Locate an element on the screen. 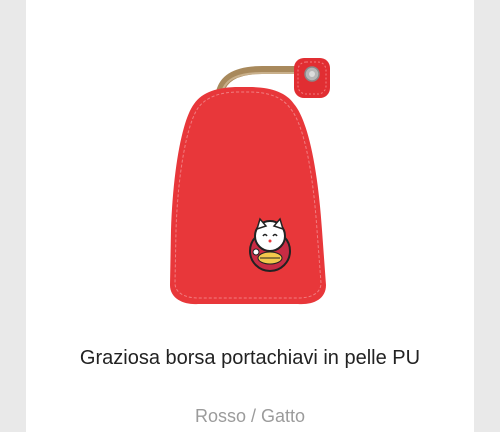  product-title: Graziosa borsa portachiavi in pelle PU is located at coordinates (250, 358).